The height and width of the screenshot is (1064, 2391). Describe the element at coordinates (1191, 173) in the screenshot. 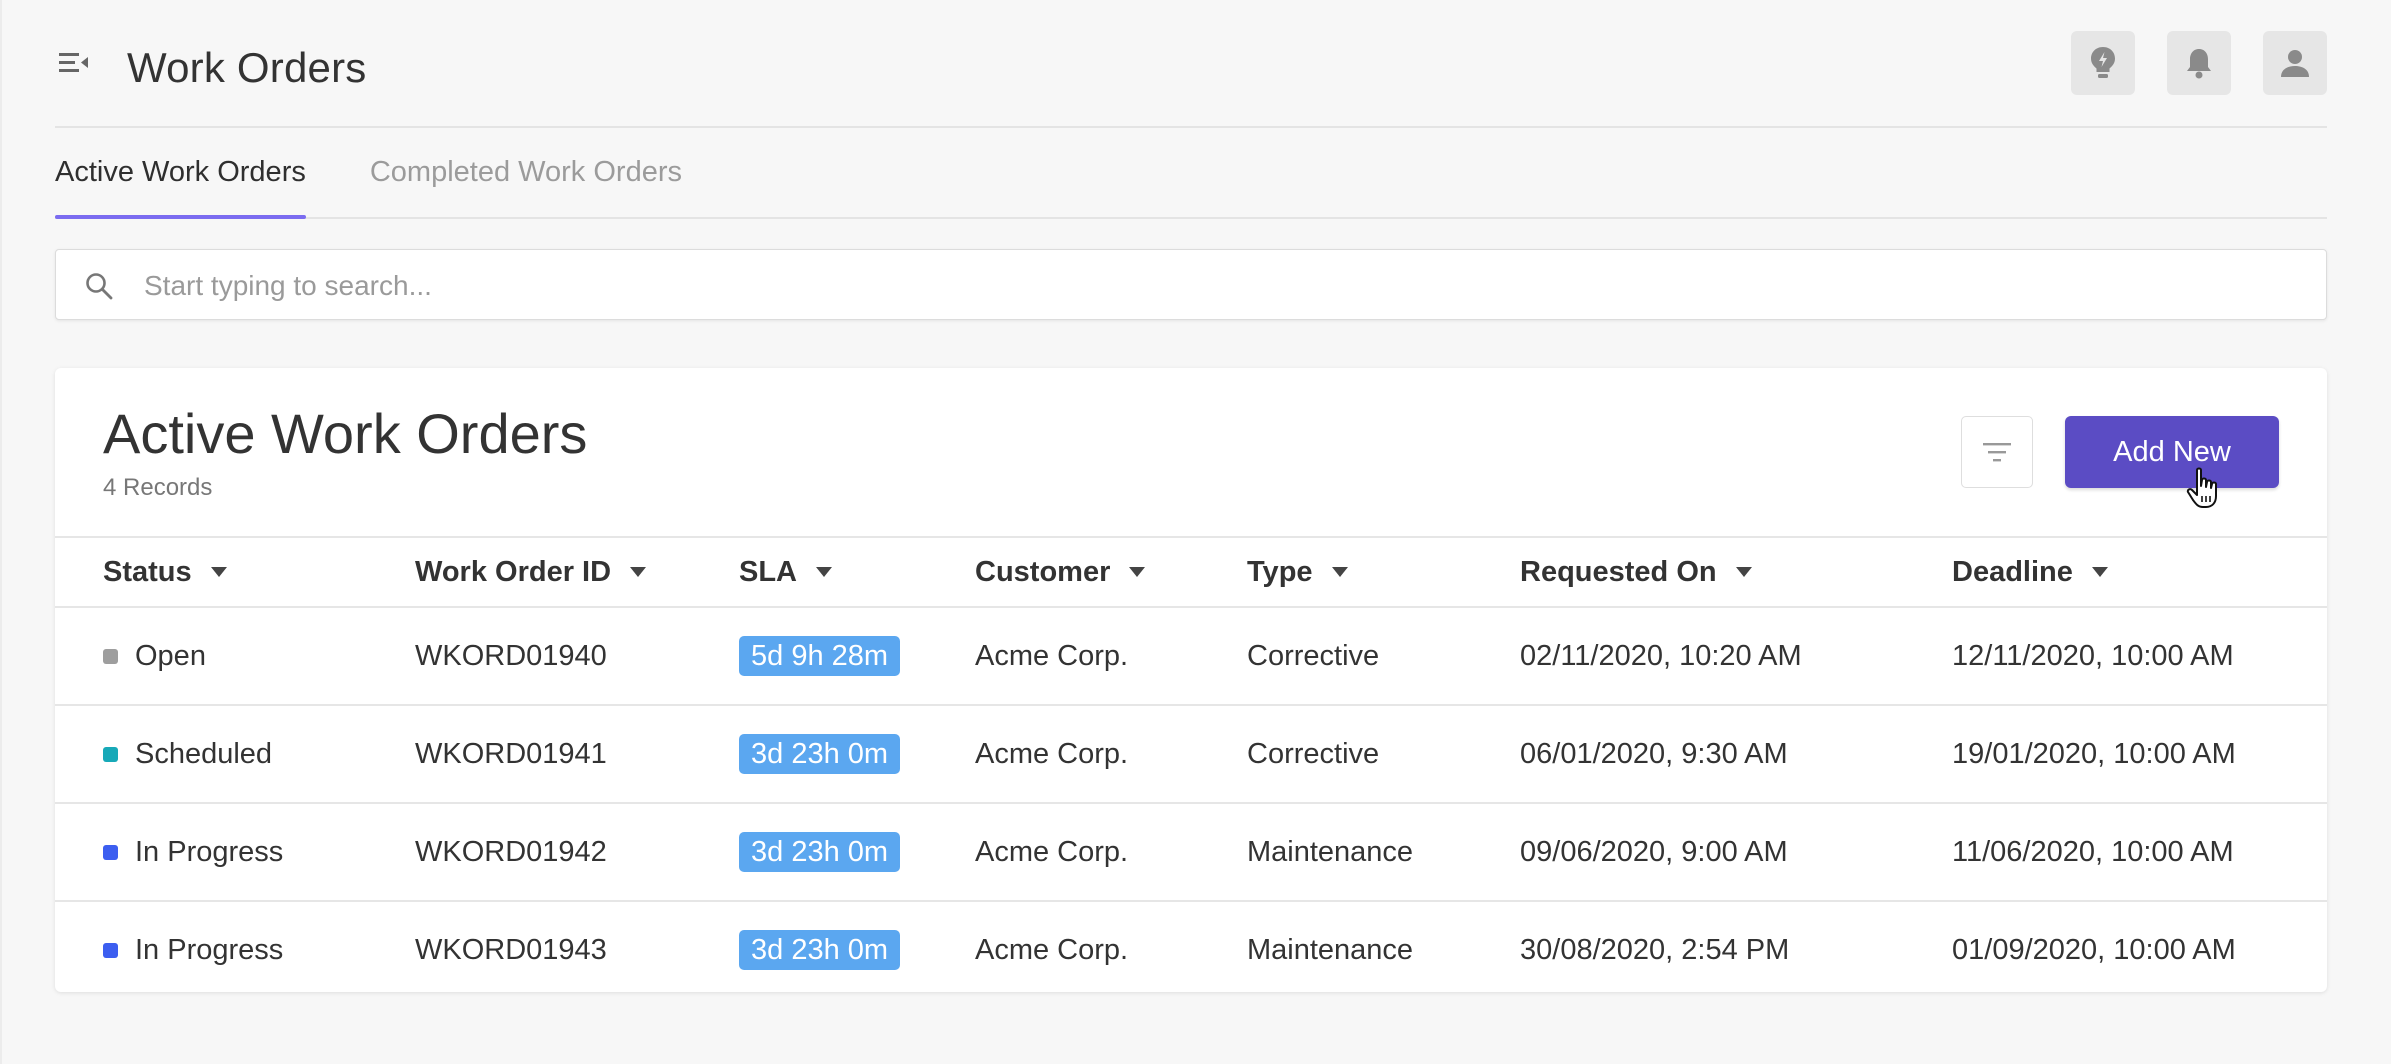

I see `tab-bar: Active Work Orders Completed Work Orders` at that location.